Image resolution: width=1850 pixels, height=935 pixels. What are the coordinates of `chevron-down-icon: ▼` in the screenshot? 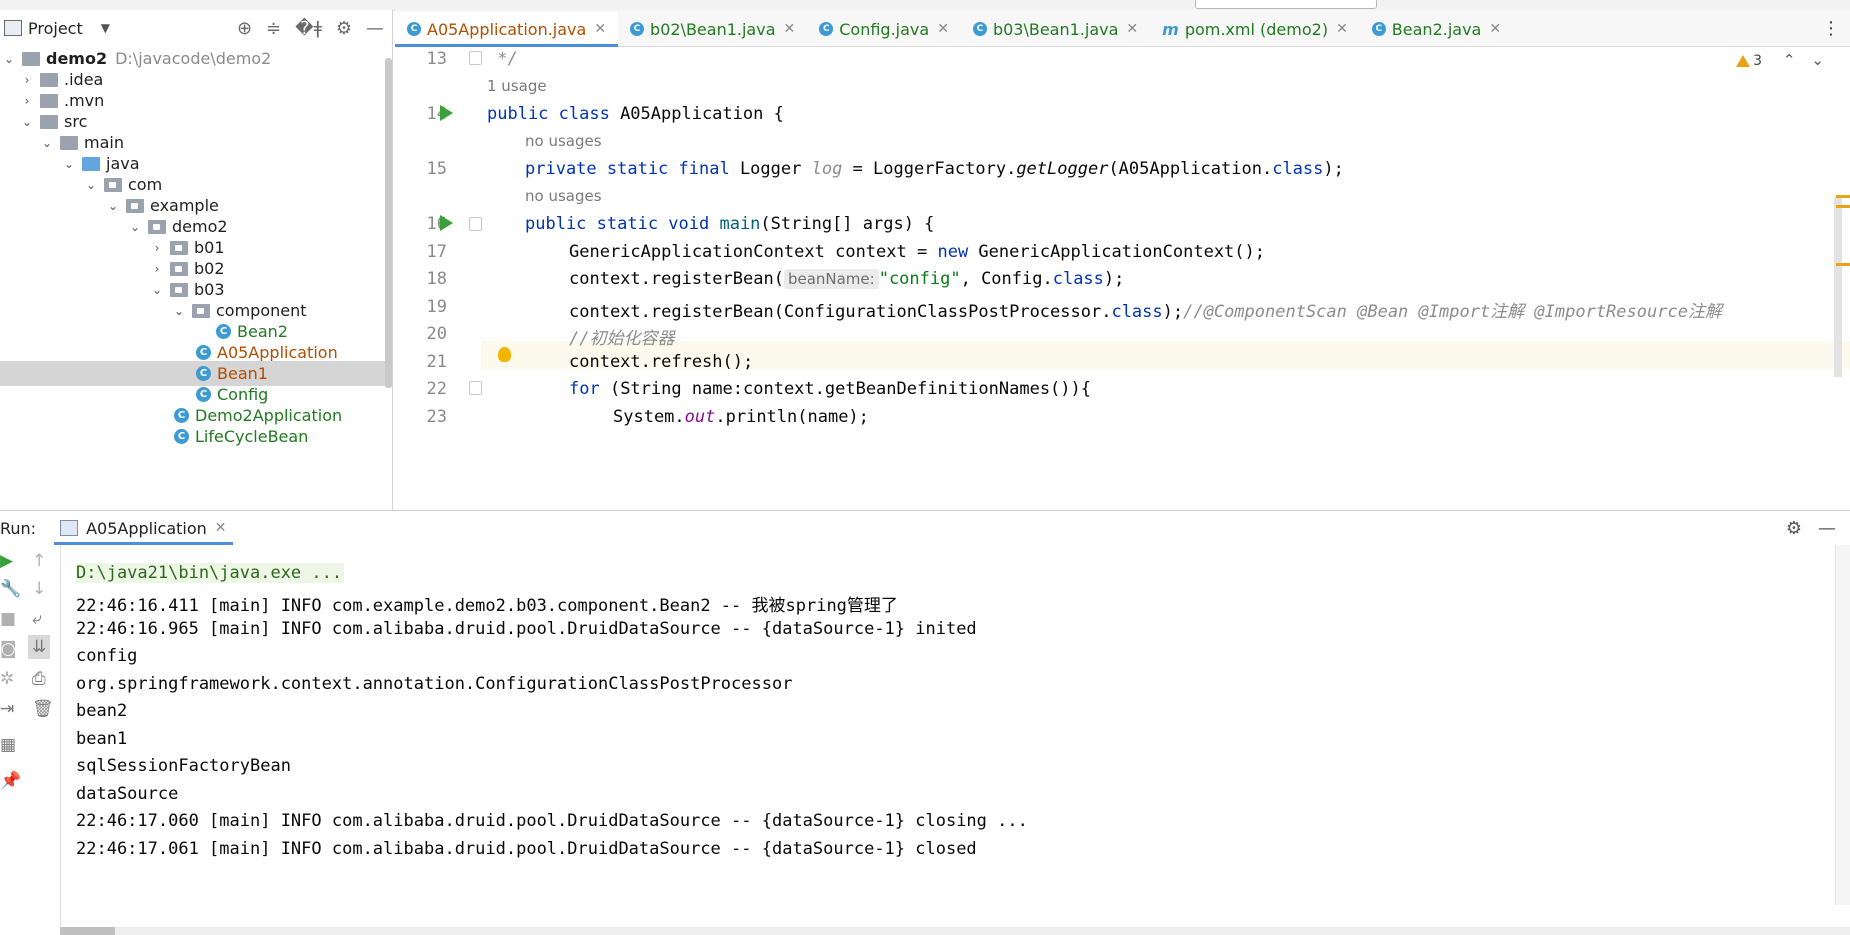 It's located at (105, 28).